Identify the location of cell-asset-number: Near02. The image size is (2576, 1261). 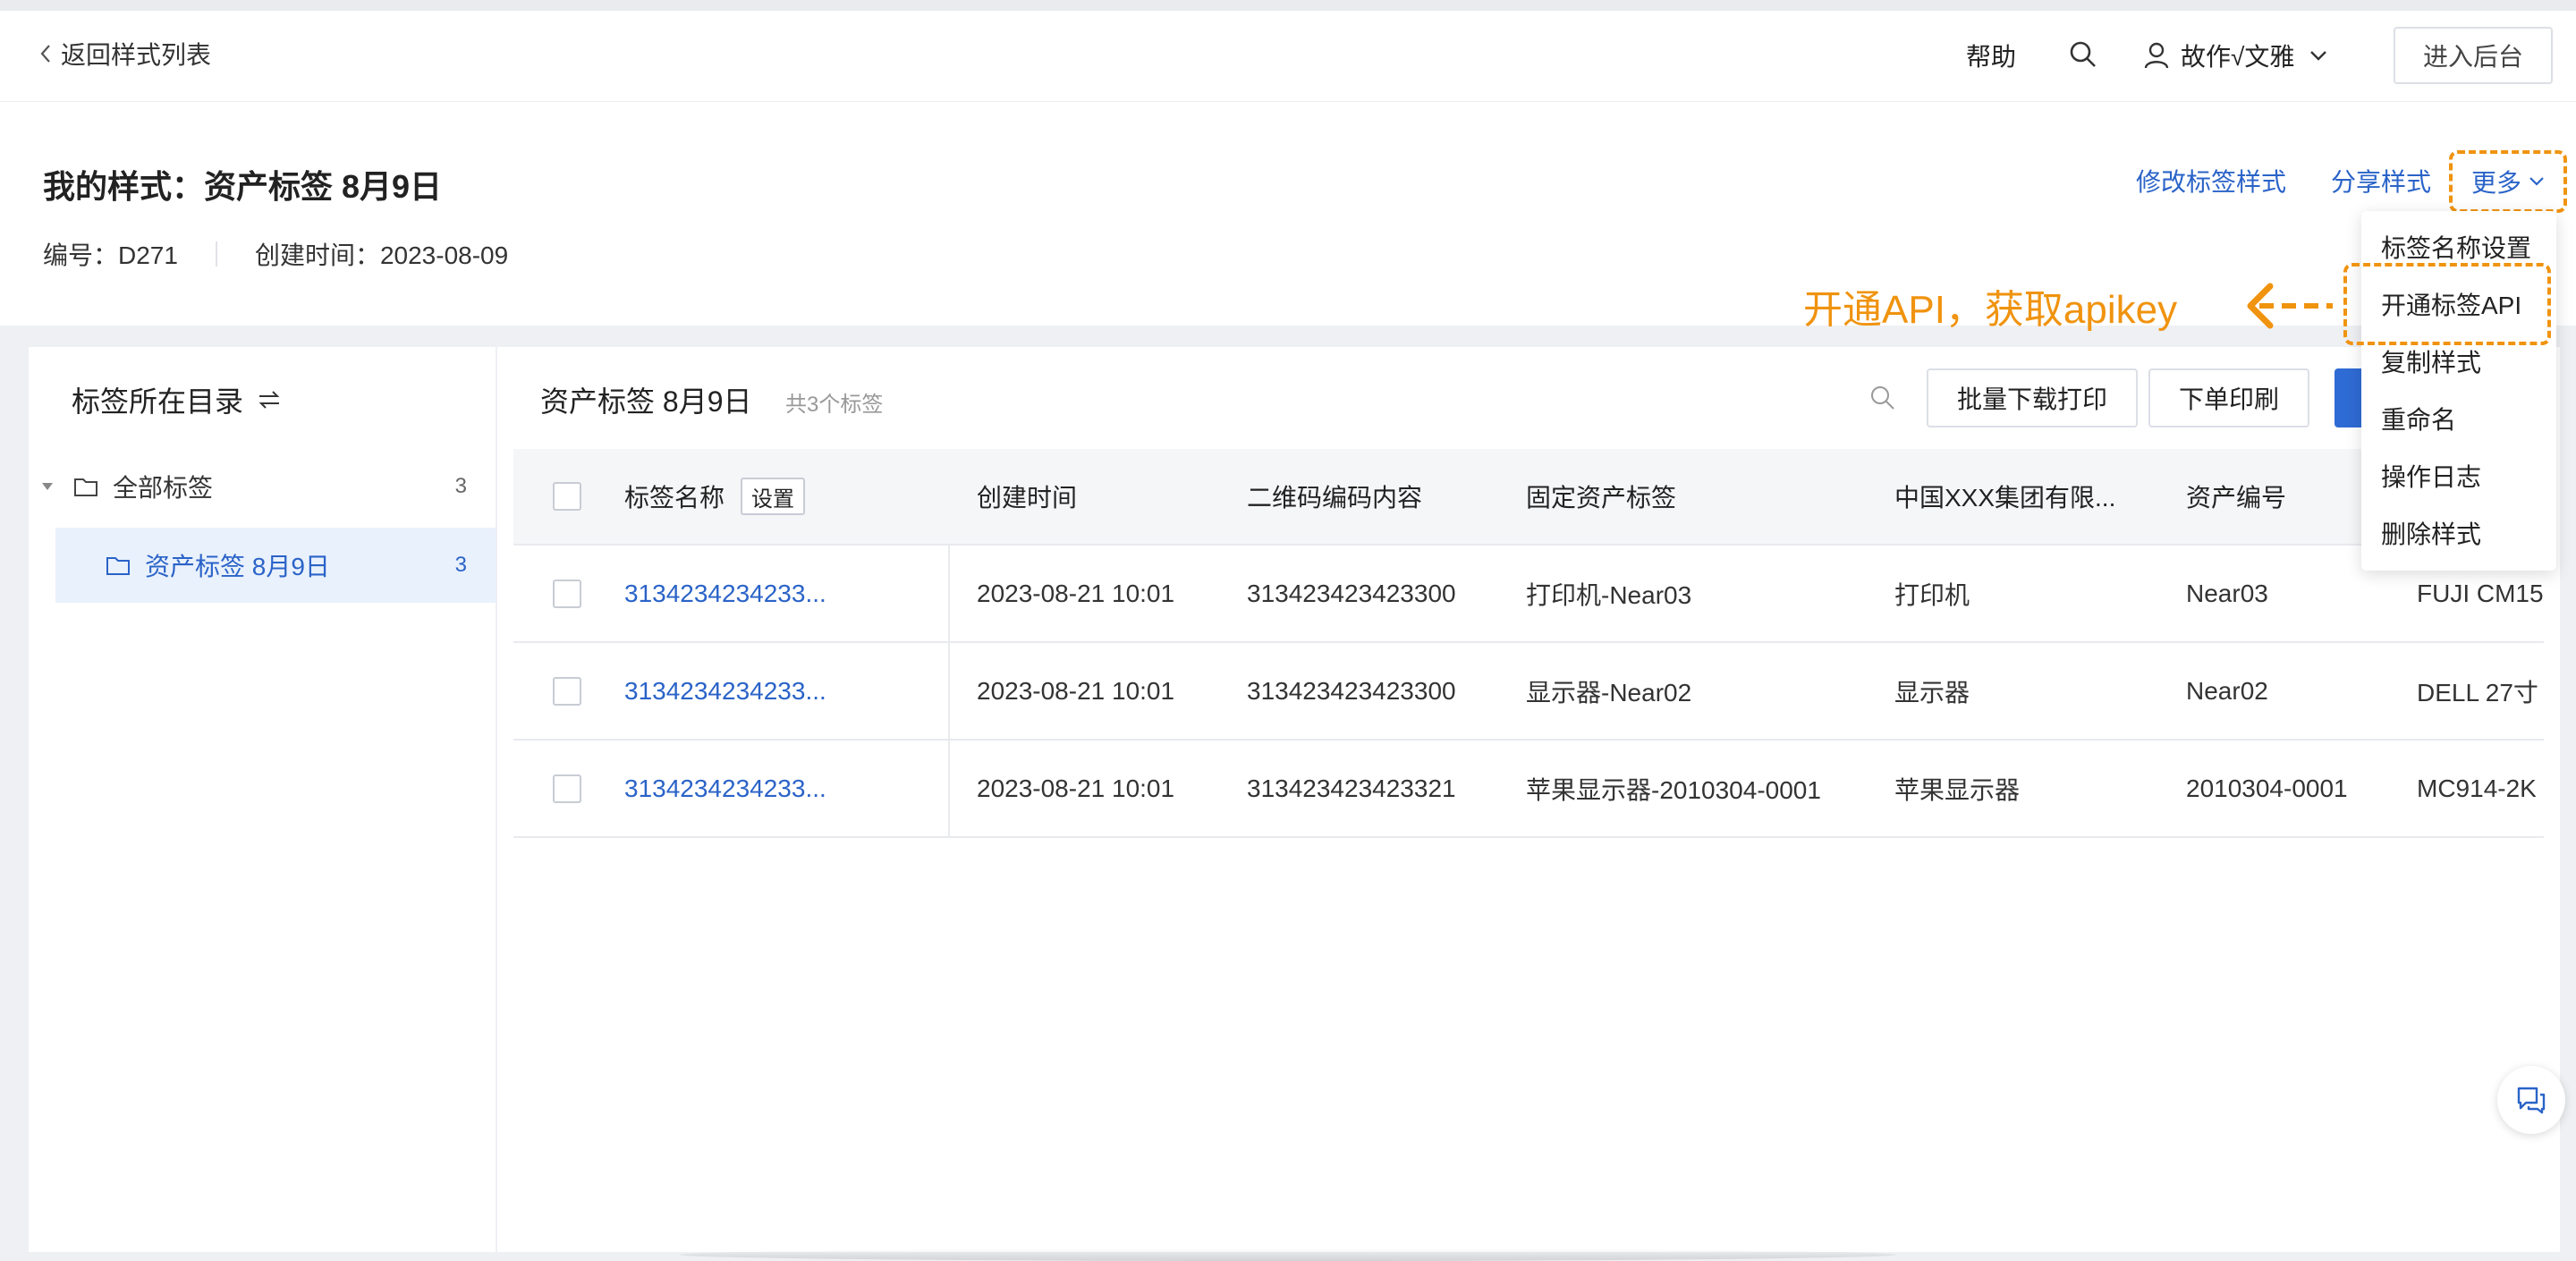
(2227, 690).